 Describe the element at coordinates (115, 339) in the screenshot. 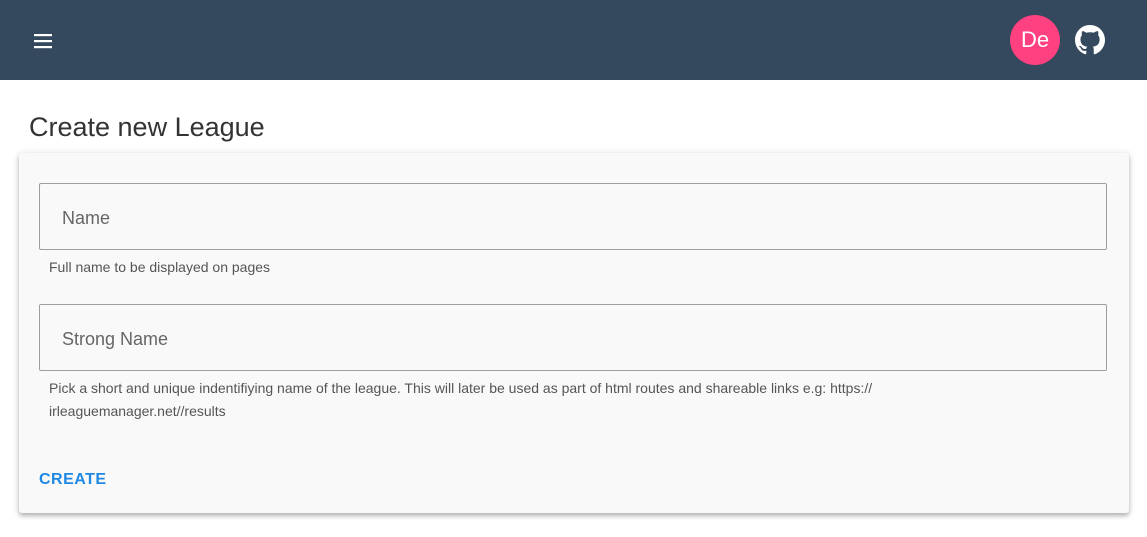

I see `strong-name-field-label: Strong Name` at that location.